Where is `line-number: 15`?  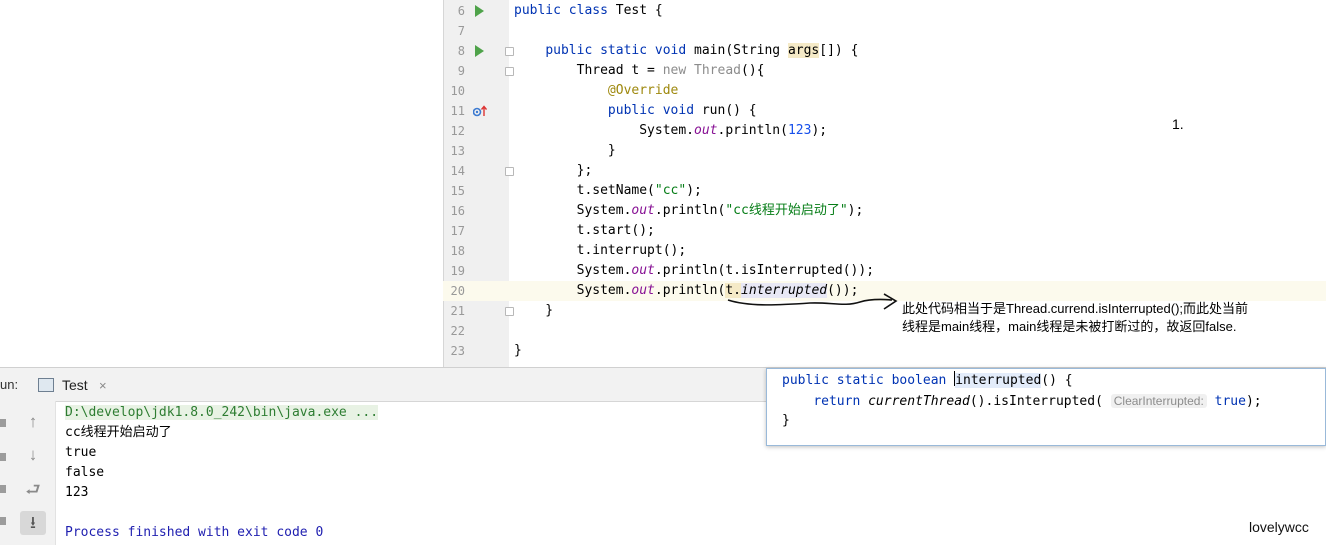 line-number: 15 is located at coordinates (454, 191).